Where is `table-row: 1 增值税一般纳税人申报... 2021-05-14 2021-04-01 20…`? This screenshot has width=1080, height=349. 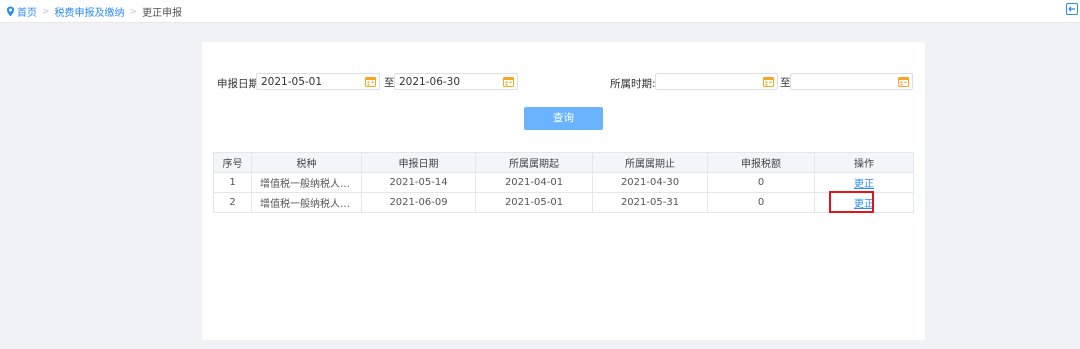 table-row: 1 增值税一般纳税人申报... 2021-05-14 2021-04-01 20… is located at coordinates (563, 182).